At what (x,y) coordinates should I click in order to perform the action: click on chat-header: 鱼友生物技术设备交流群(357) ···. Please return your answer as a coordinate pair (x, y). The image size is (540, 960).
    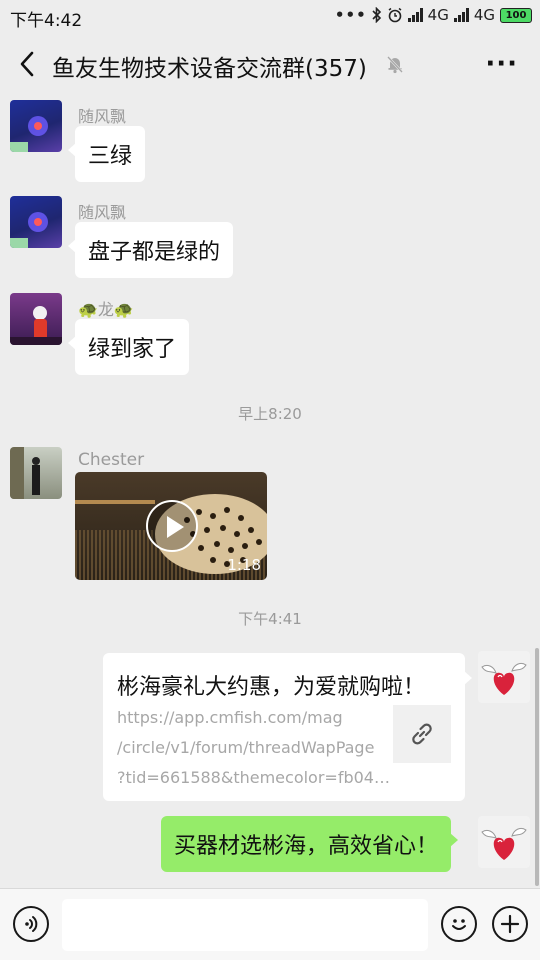
    Looking at the image, I should click on (270, 64).